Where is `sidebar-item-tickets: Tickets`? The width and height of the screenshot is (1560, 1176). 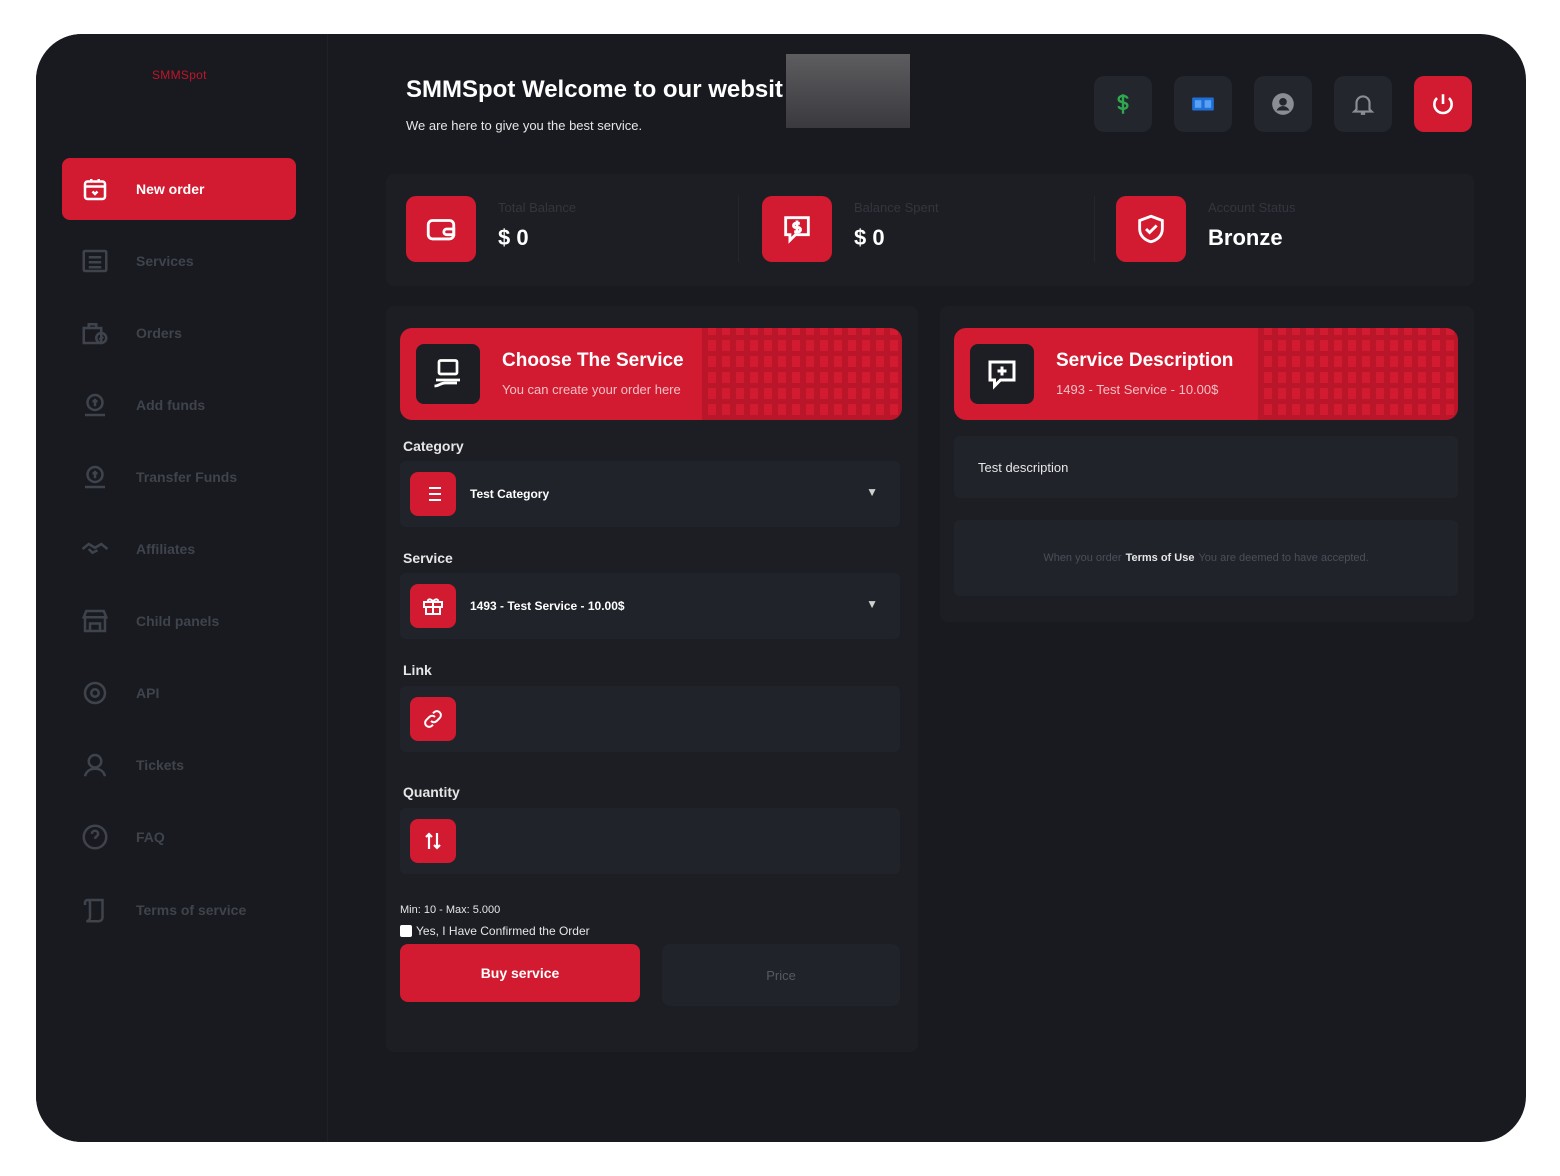
sidebar-item-tickets: Tickets is located at coordinates (179, 765).